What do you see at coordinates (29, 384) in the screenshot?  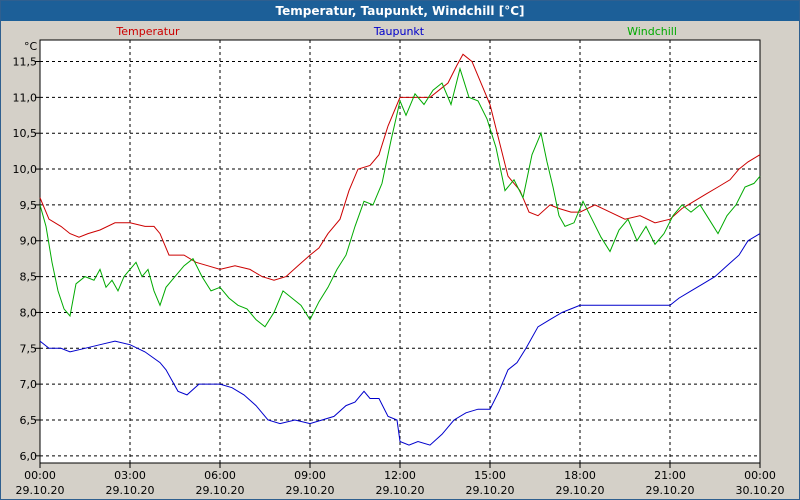 I see `y-tick-label: 7,0` at bounding box center [29, 384].